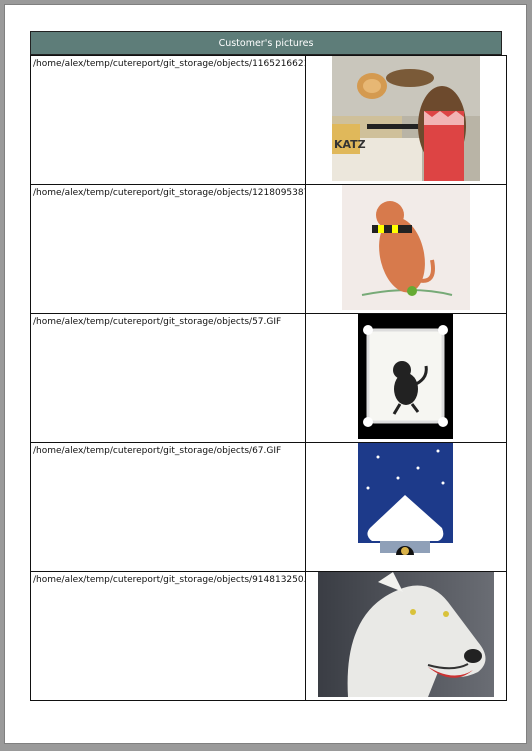  I want to click on cartoon-cat-scarf-picture, so click(406, 247).